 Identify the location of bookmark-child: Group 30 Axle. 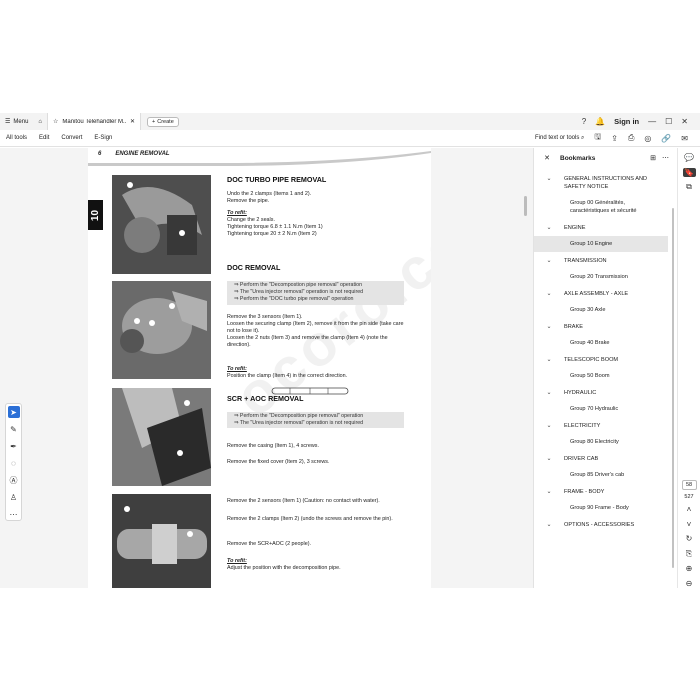
(601, 310).